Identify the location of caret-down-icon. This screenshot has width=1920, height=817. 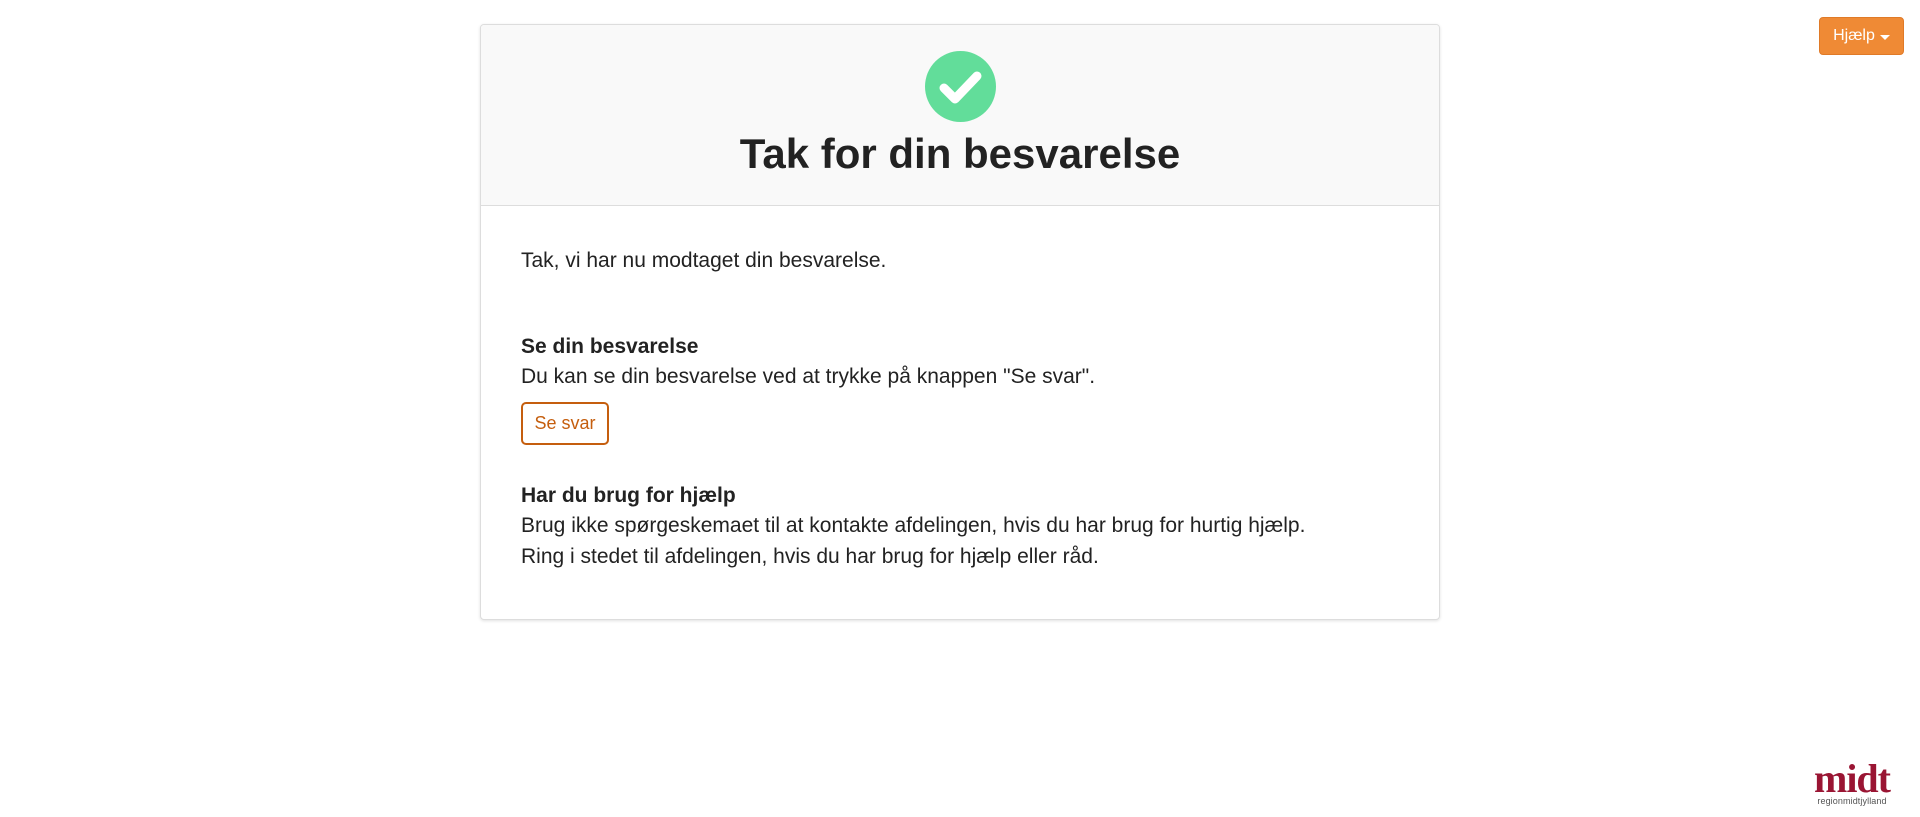
(1884, 37).